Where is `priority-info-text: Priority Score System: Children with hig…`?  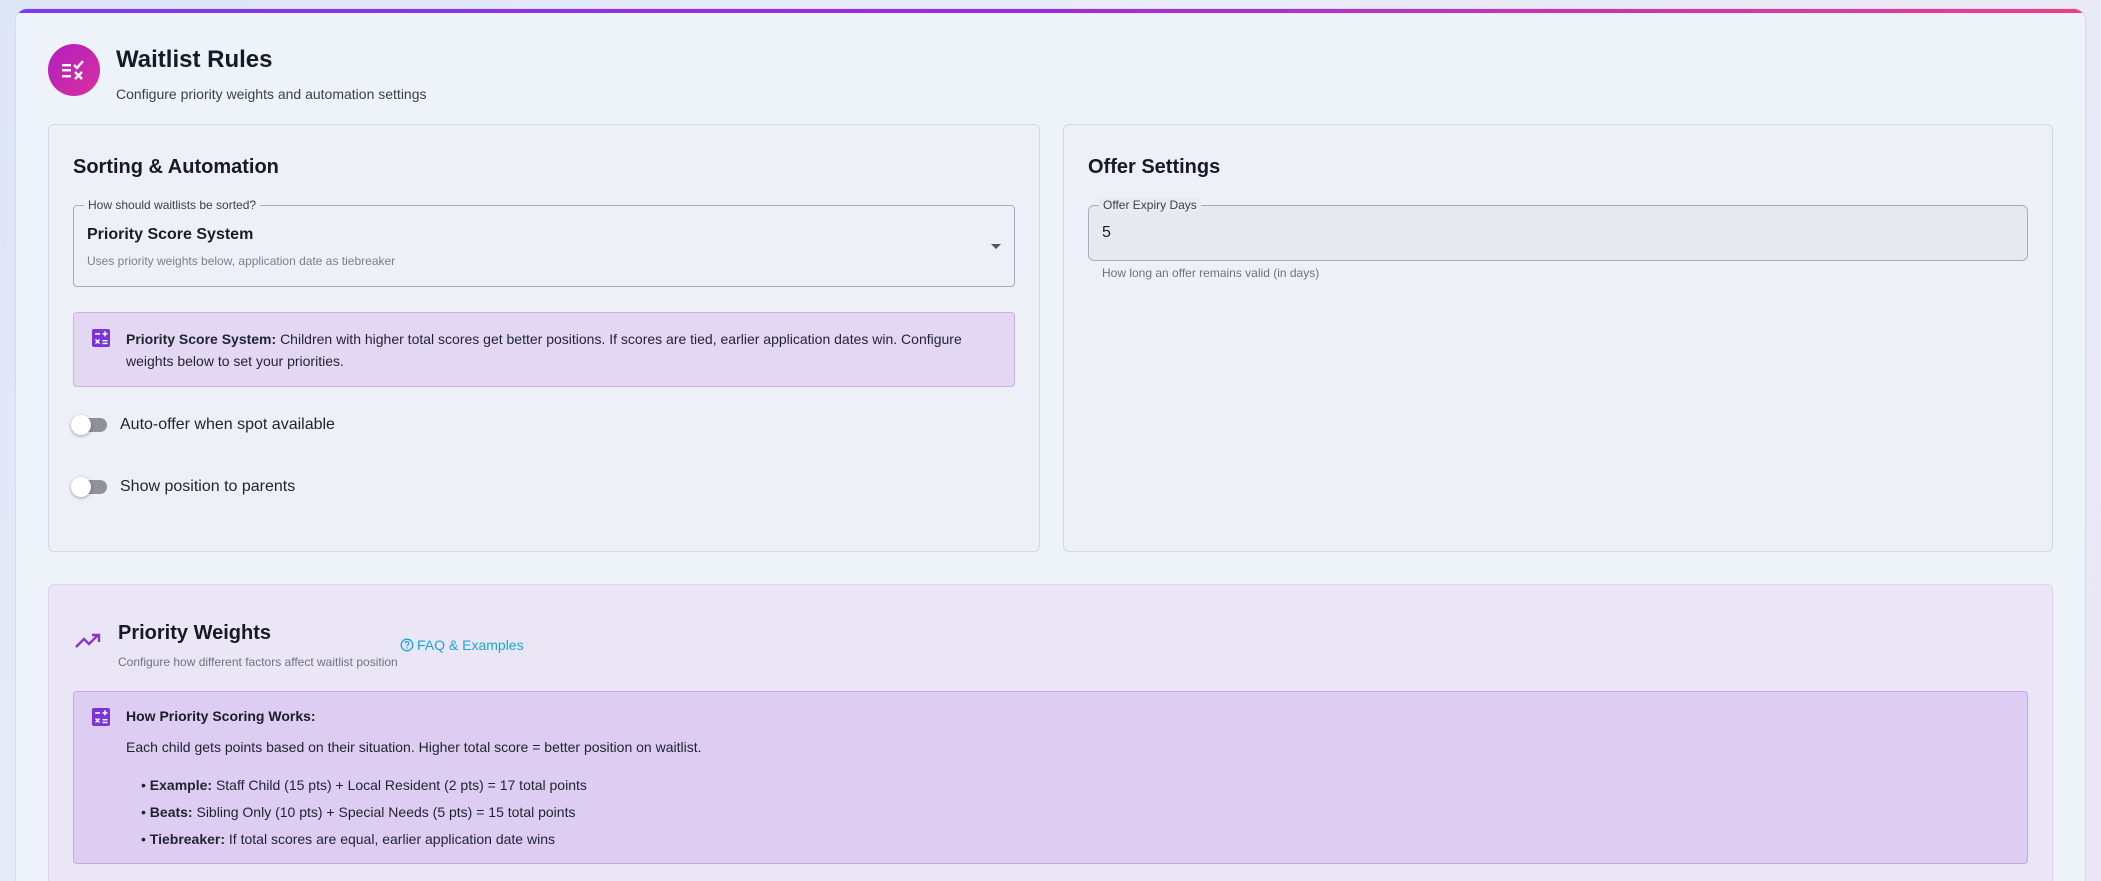
priority-info-text: Priority Score System: Children with hig… is located at coordinates (556, 350).